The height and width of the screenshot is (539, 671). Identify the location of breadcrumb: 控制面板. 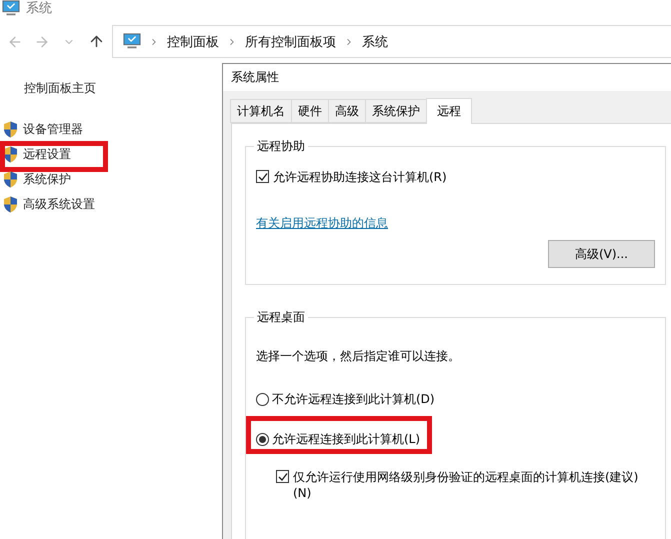
(193, 41).